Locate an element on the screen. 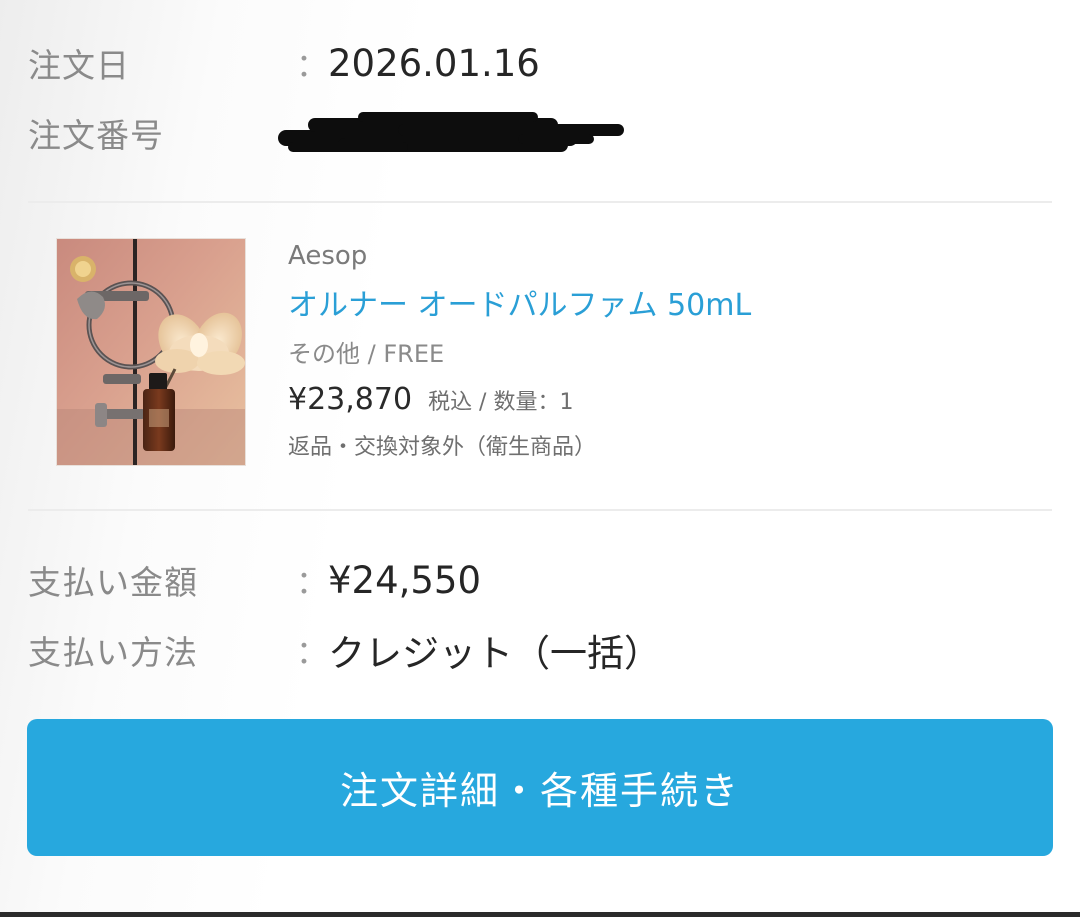 This screenshot has height=917, width=1080. payment-amount-row: 支払い金額 ： ¥24,550 is located at coordinates (254, 580).